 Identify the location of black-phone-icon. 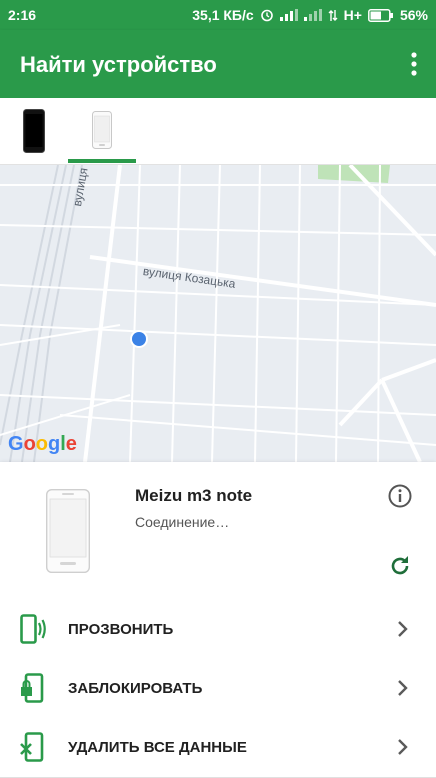
(34, 131).